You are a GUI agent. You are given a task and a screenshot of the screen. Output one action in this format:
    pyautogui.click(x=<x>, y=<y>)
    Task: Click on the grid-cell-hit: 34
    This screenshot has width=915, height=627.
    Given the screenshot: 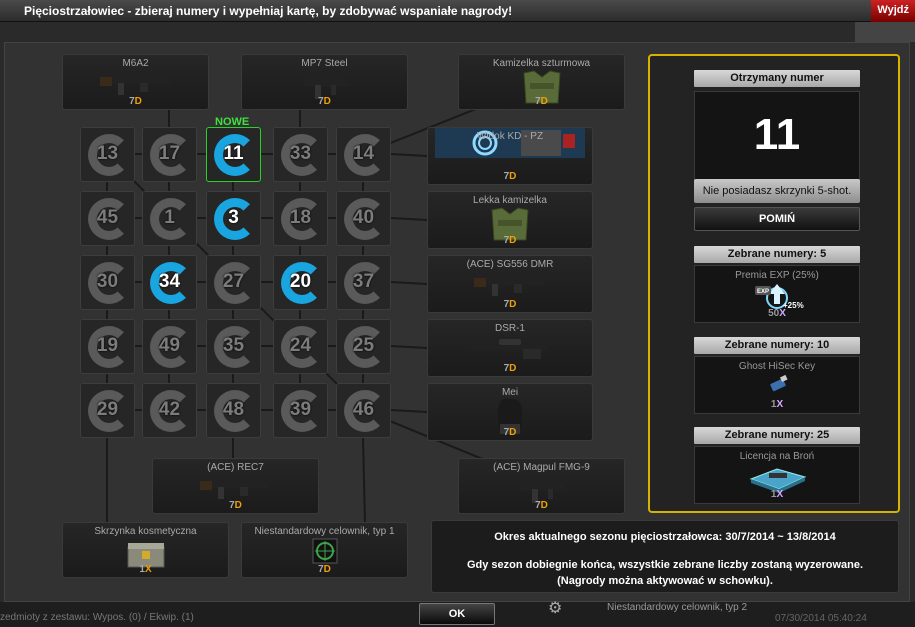 What is the action you would take?
    pyautogui.click(x=169, y=282)
    